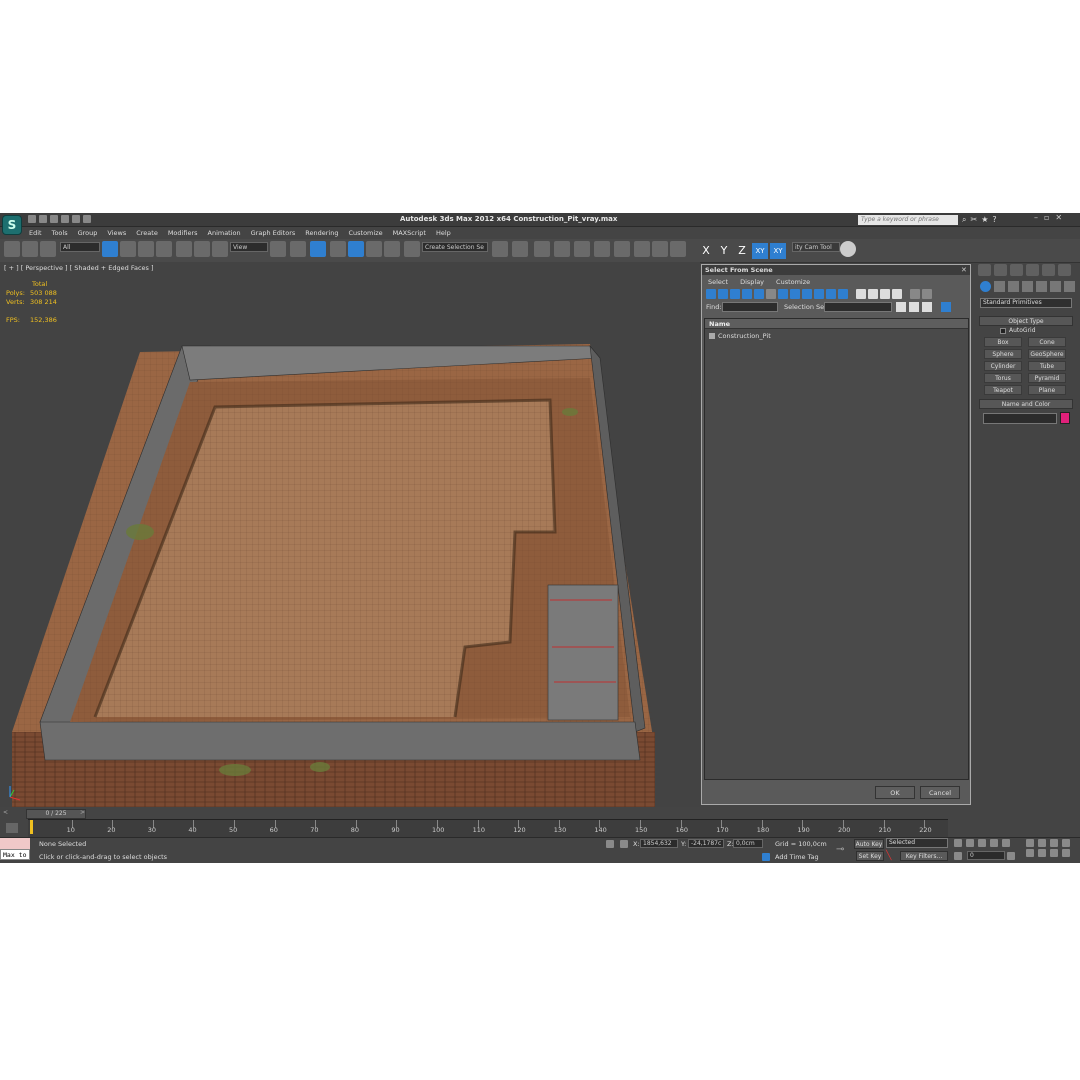  What do you see at coordinates (711, 294) in the screenshot?
I see `display-geometry-icon` at bounding box center [711, 294].